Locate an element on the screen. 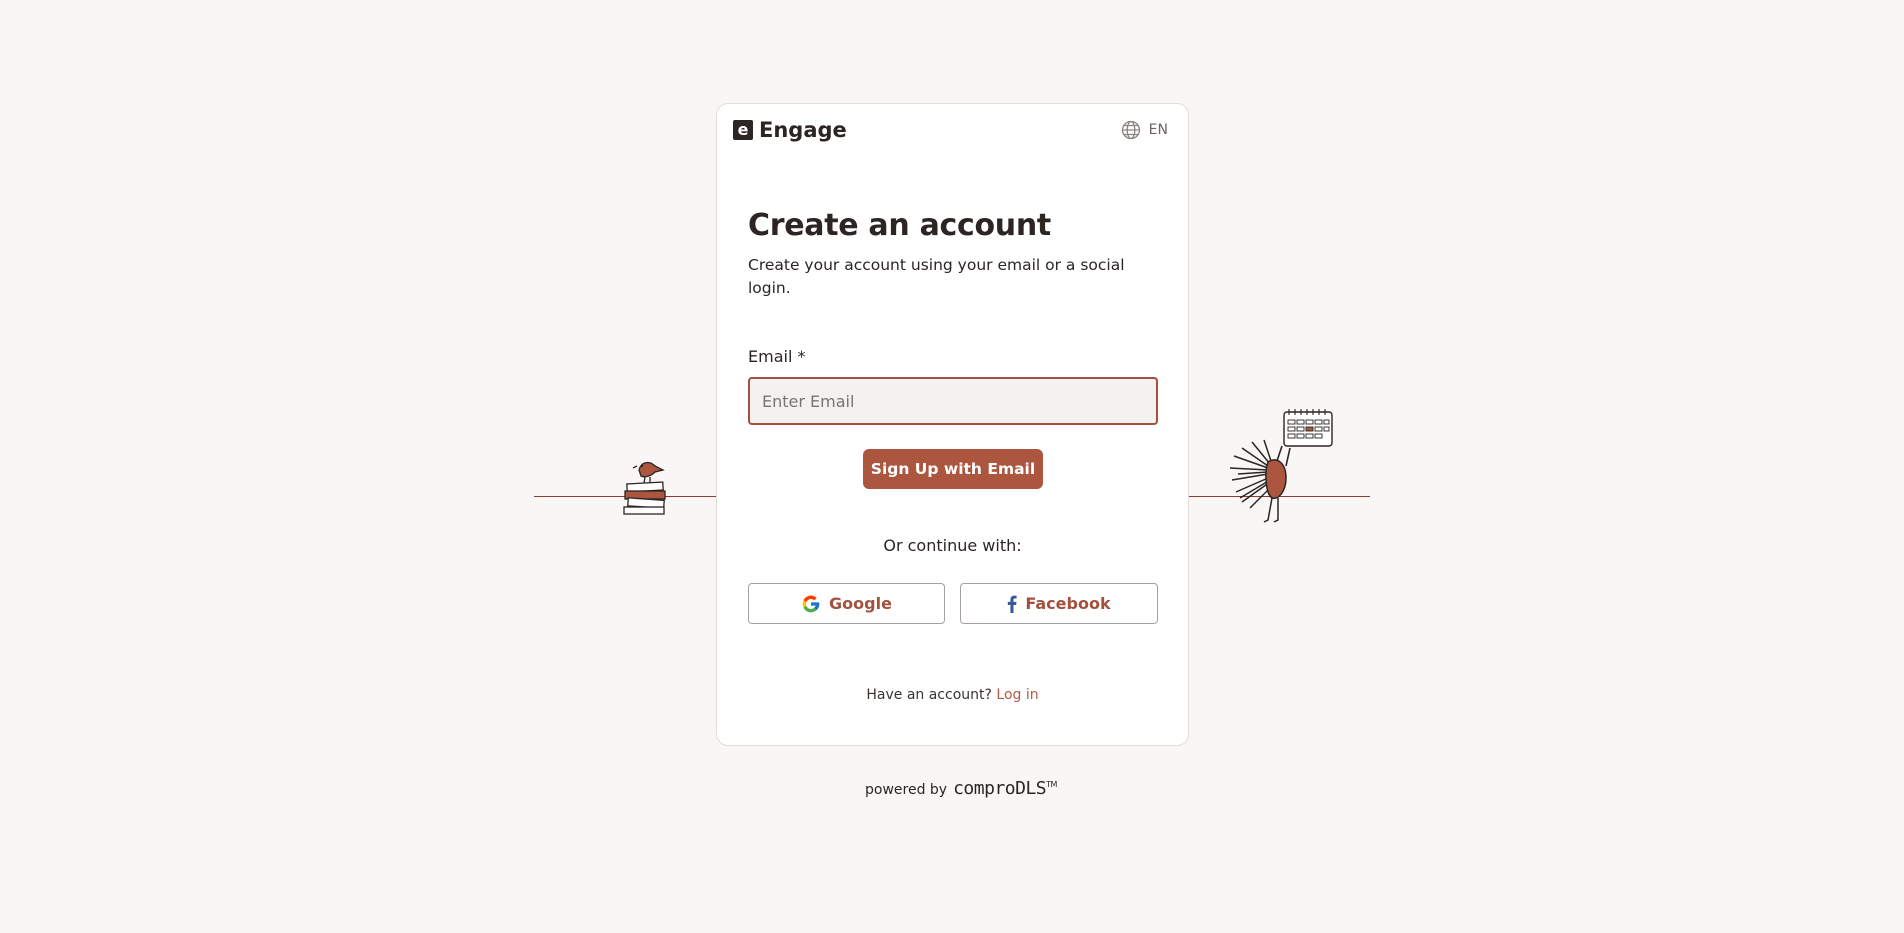  powered-by-text: powered by is located at coordinates (906, 790).